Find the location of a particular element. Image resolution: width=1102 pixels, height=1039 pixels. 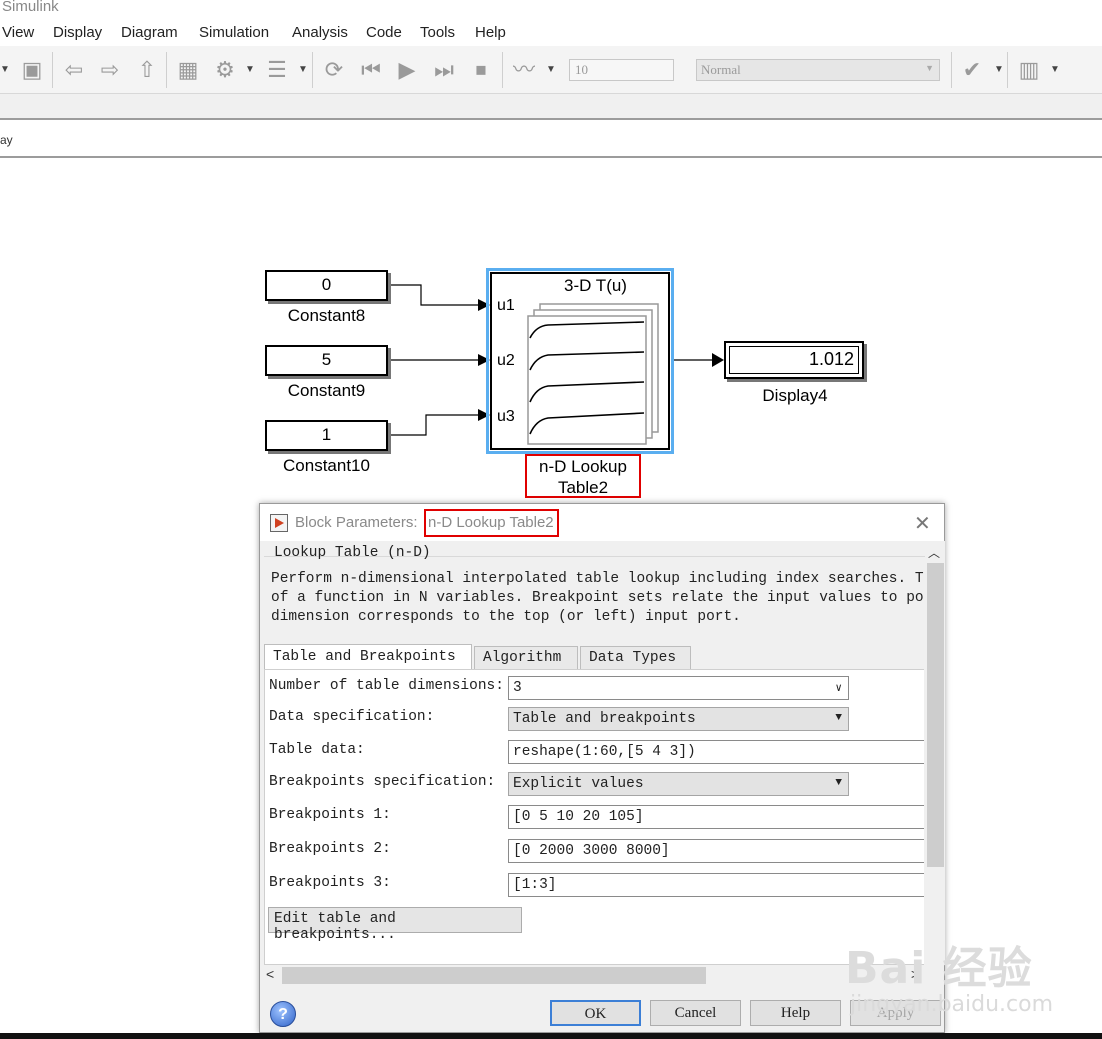

constant8-label: Constant8 is located at coordinates (326, 316).